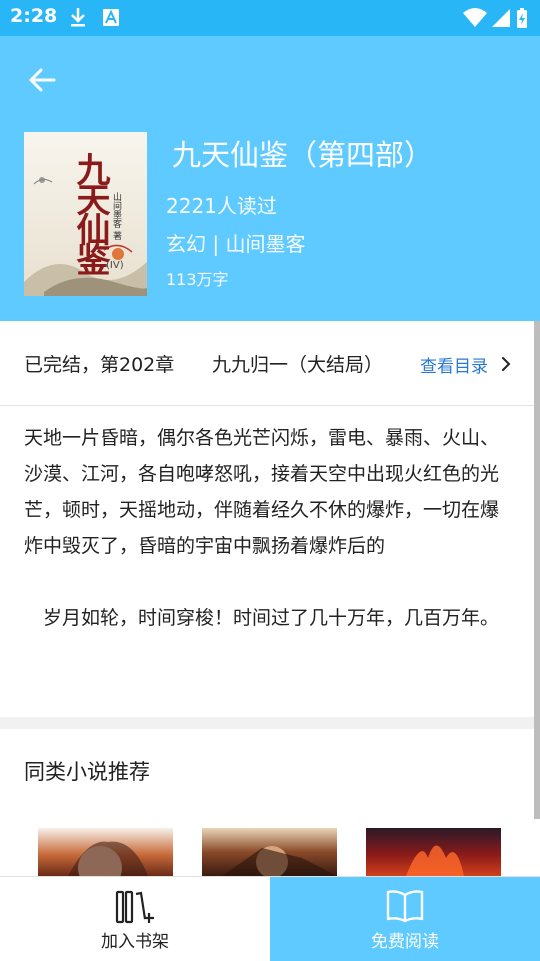 The image size is (540, 961). I want to click on latest-chapter-row: 已完结，第202章 九九归一（大结局） 查看目录, so click(267, 363).